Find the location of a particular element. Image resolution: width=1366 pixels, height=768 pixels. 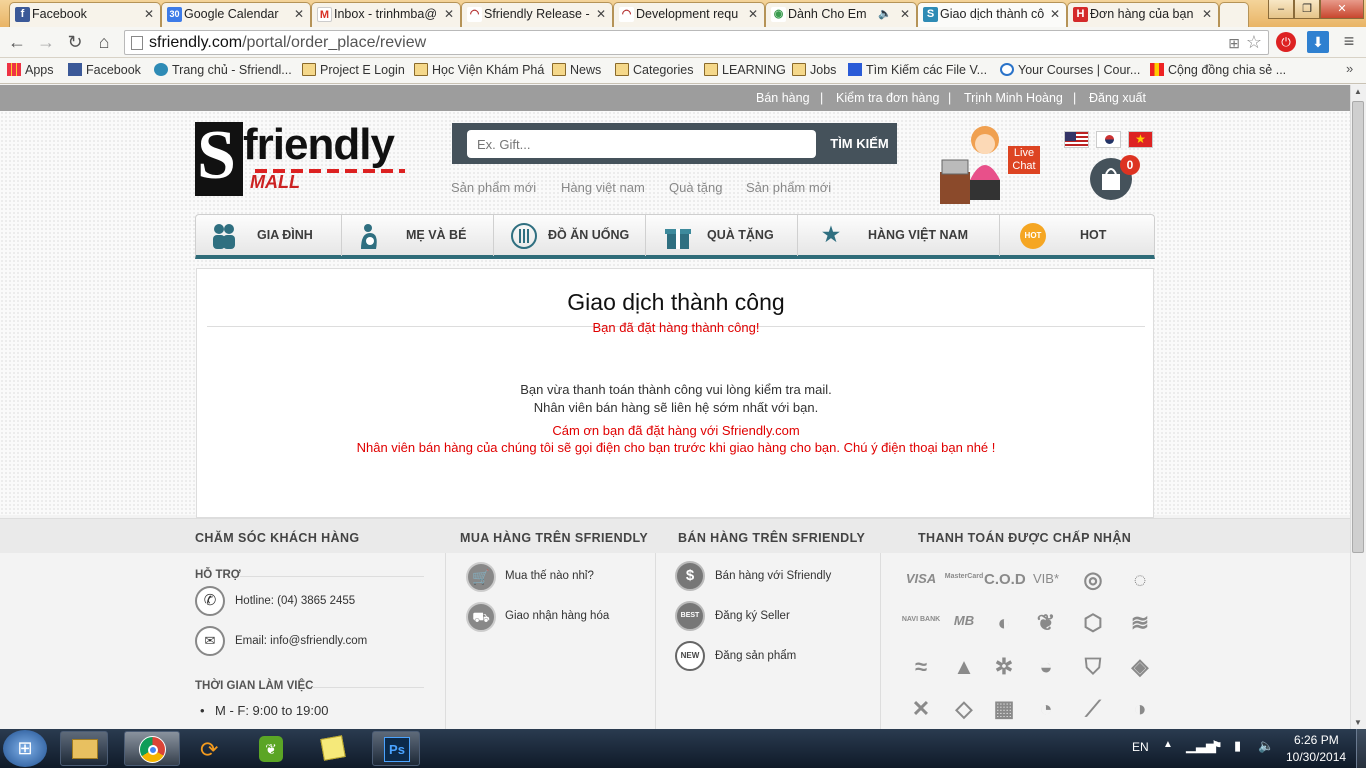

sub-link-vietnam-goods: Hàng việt nam is located at coordinates (603, 187).